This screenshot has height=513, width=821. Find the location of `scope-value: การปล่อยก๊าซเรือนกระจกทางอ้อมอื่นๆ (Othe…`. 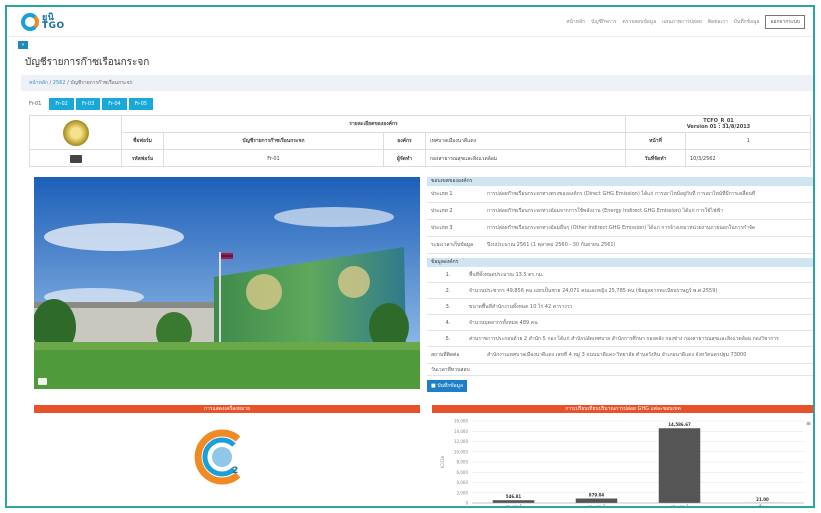

scope-value: การปล่อยก๊าซเรือนกระจกทางอ้อมอื่นๆ (Othe… is located at coordinates (621, 228).